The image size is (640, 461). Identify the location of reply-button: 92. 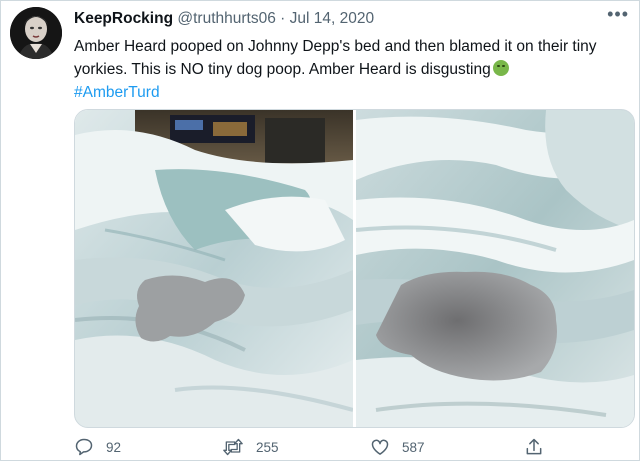
(97, 447).